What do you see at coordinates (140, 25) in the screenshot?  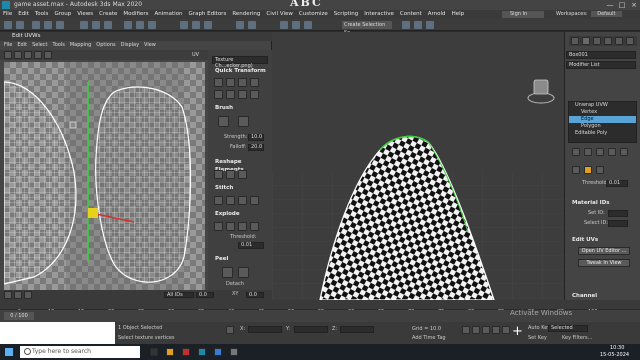 I see `rotate-icon` at bounding box center [140, 25].